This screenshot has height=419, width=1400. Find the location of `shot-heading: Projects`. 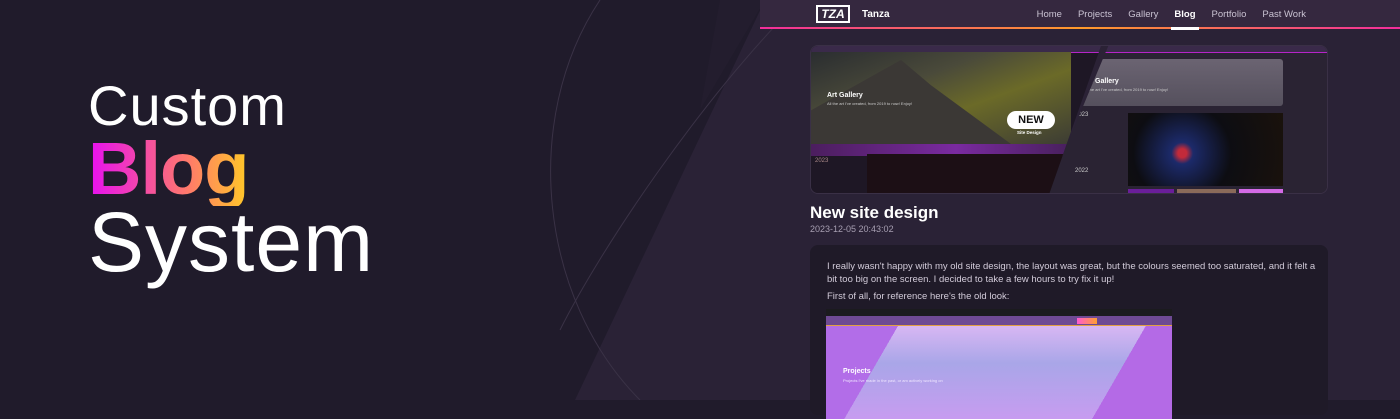

shot-heading: Projects is located at coordinates (857, 371).